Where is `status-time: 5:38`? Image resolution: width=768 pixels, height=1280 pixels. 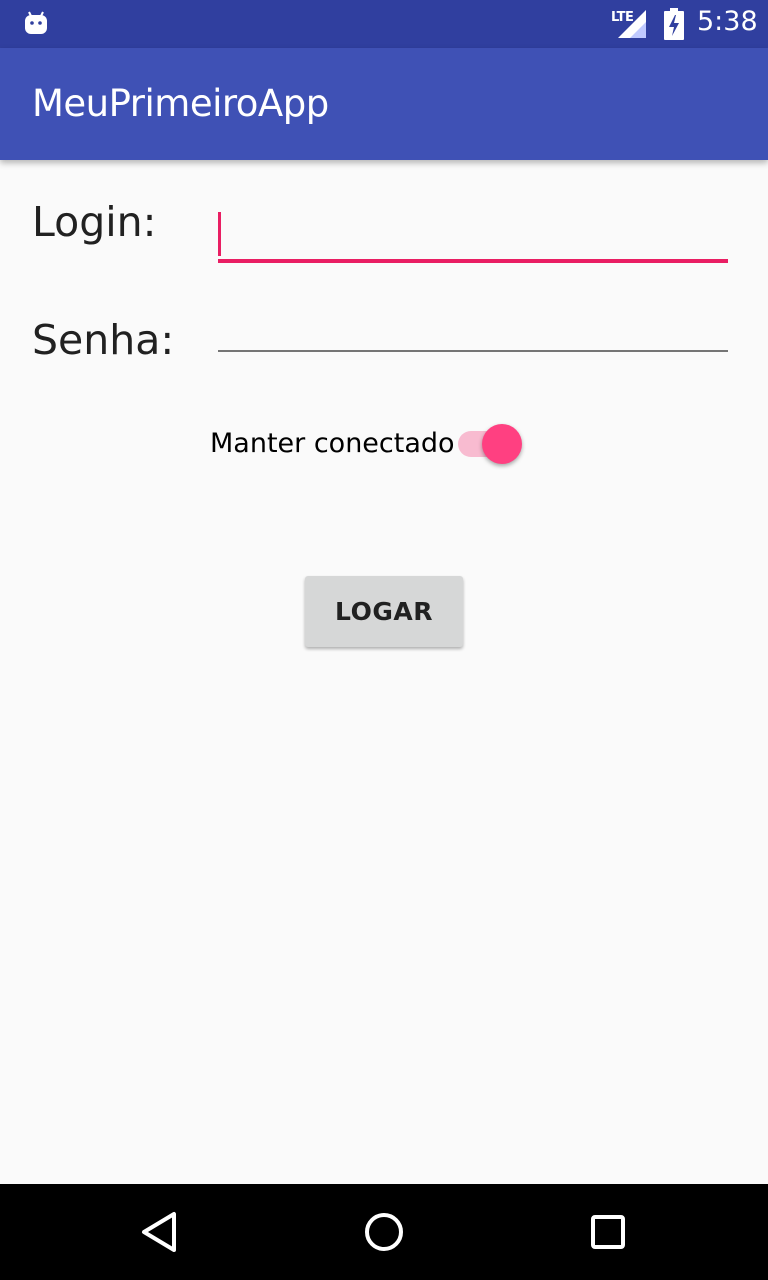 status-time: 5:38 is located at coordinates (727, 21).